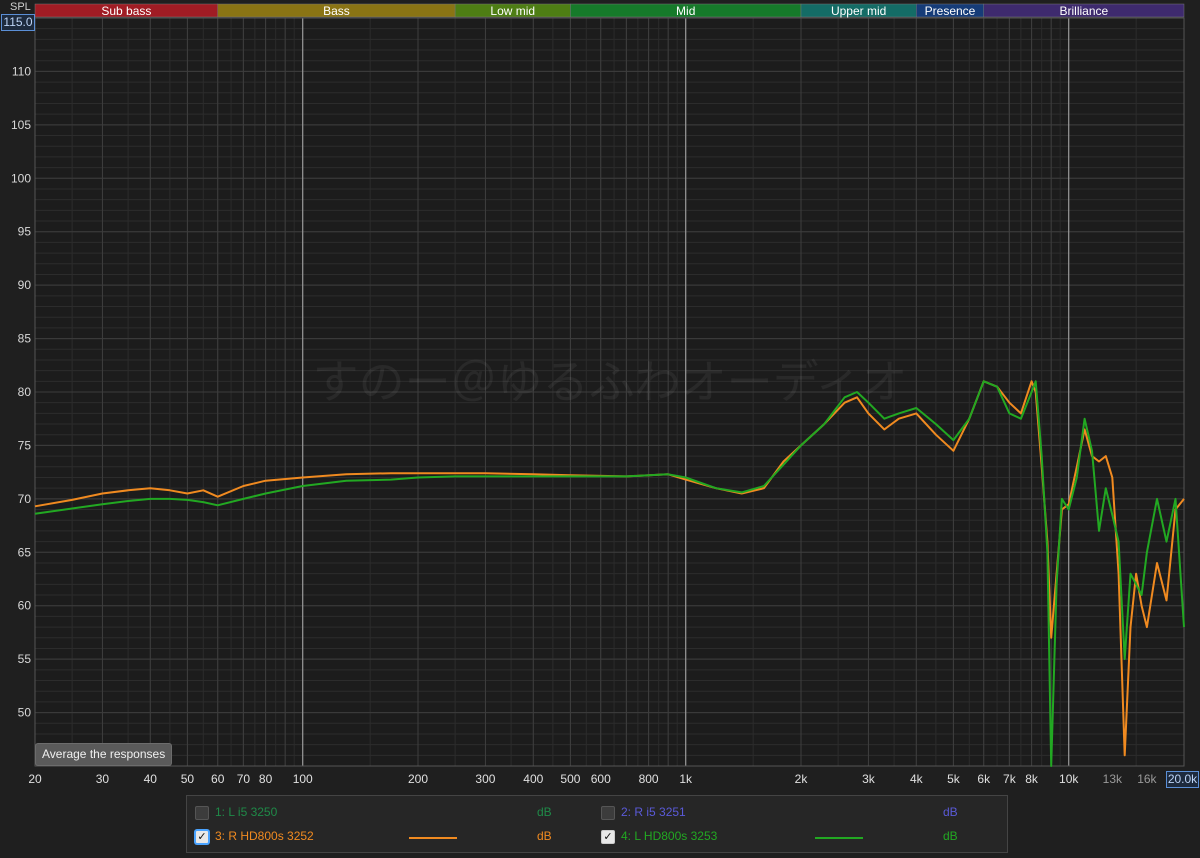 The image size is (1200, 858). Describe the element at coordinates (103, 779) in the screenshot. I see `x-tick-label: 30` at that location.